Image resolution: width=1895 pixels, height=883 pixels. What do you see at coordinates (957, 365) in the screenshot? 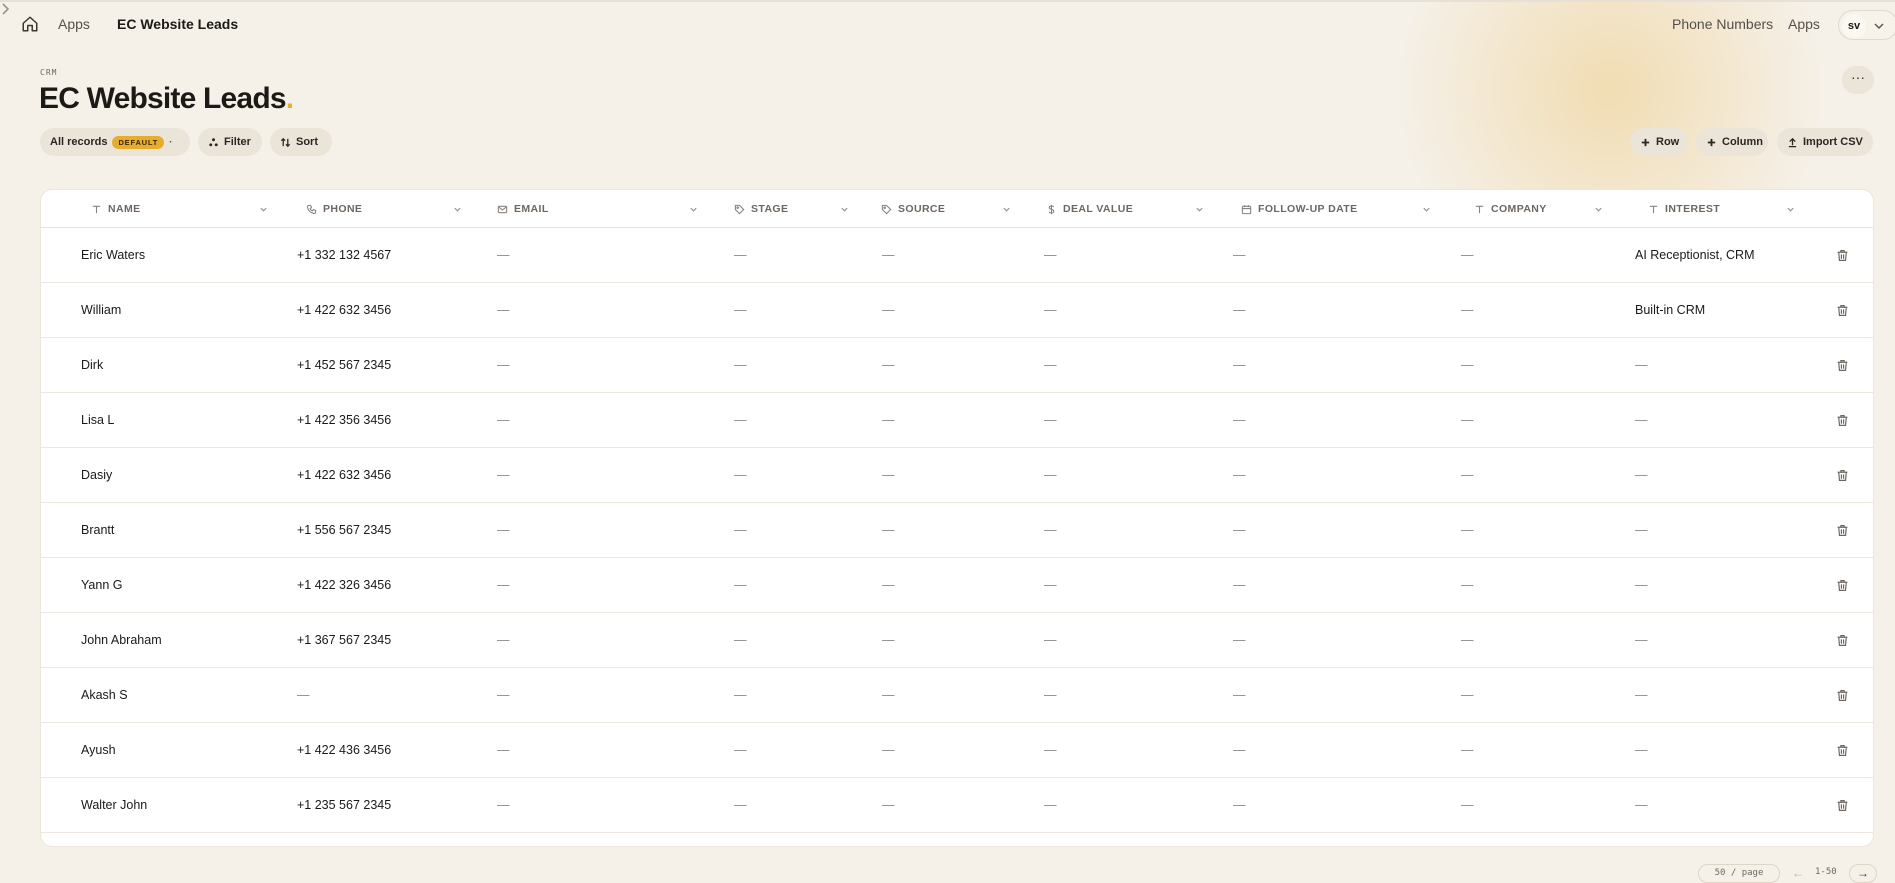
I see `table-row: Dirk +1 452 567 2345 — — — — — — —` at bounding box center [957, 365].